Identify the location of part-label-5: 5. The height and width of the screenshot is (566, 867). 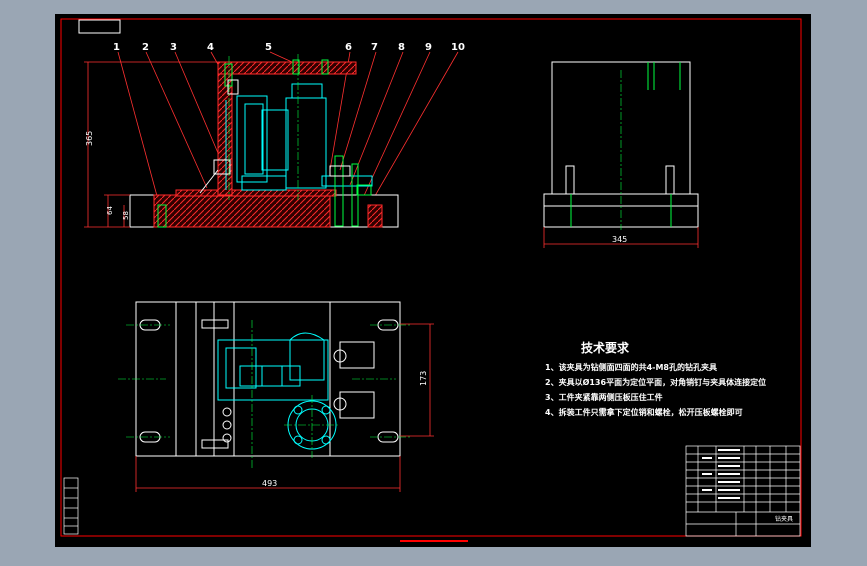
(268, 47).